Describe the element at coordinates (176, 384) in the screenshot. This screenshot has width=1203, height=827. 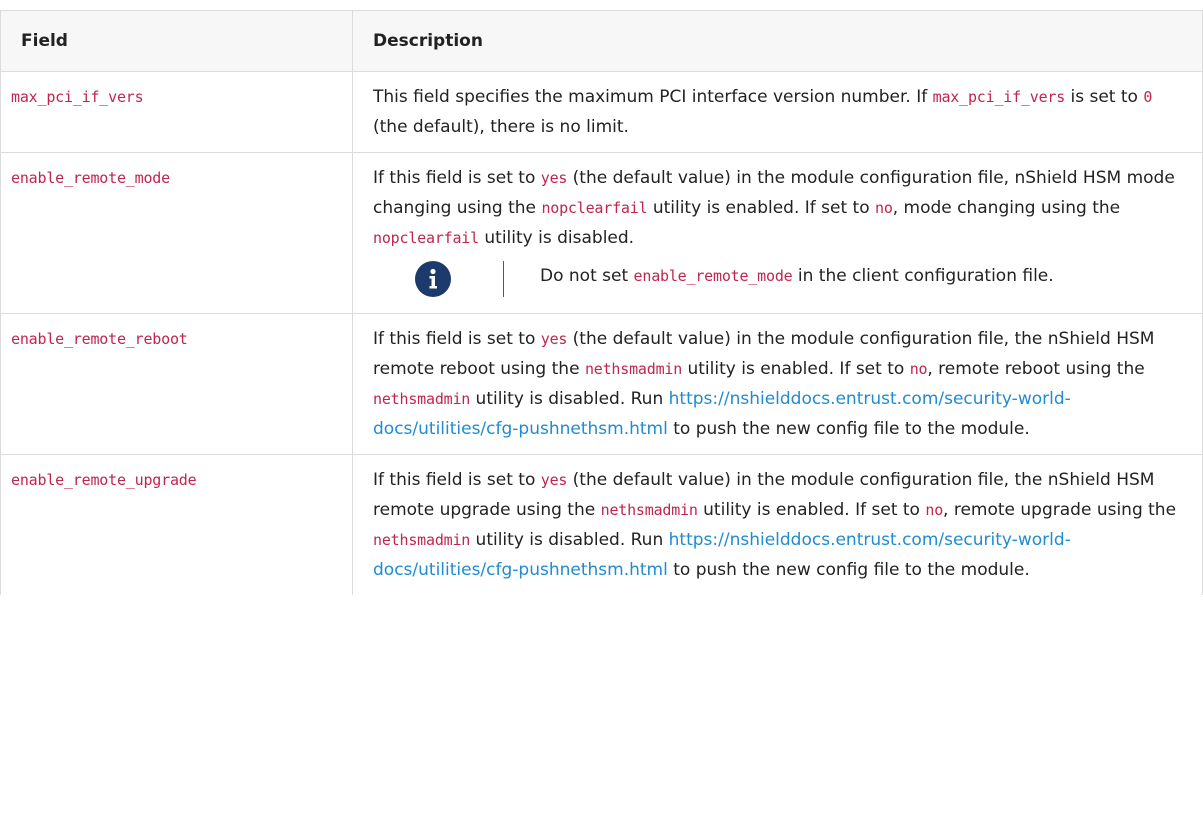
I see `field-name-cell: enable_remote_reboot` at that location.